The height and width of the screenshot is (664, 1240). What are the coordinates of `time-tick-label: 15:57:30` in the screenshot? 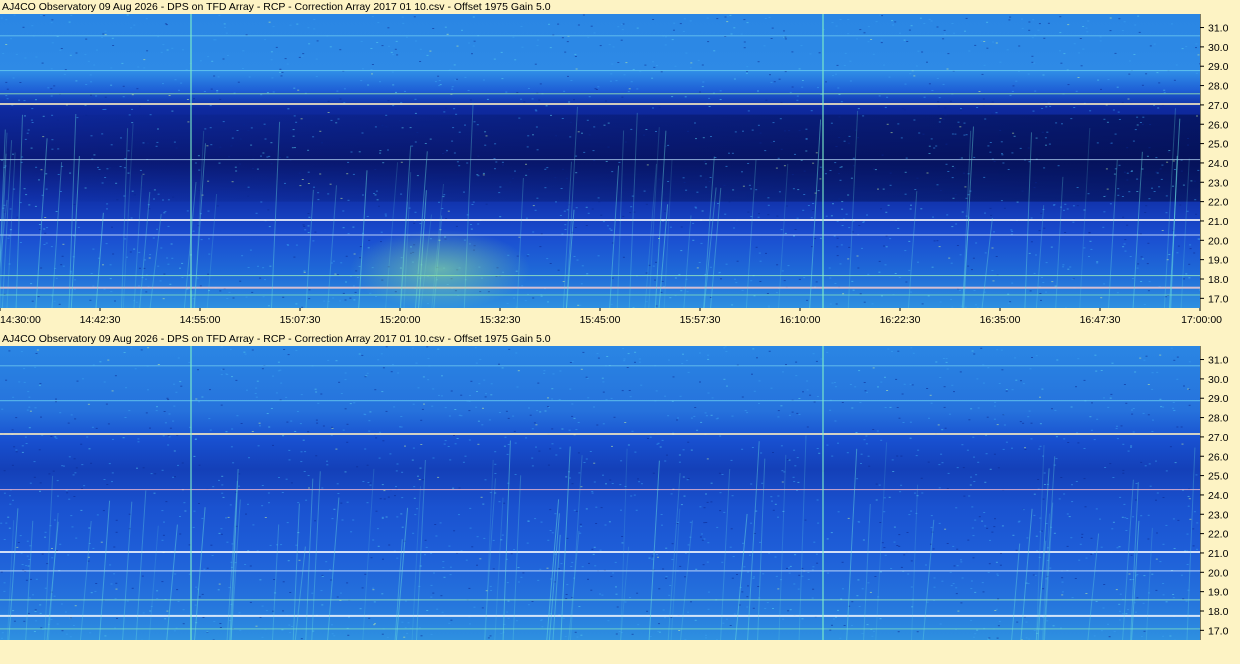 It's located at (700, 320).